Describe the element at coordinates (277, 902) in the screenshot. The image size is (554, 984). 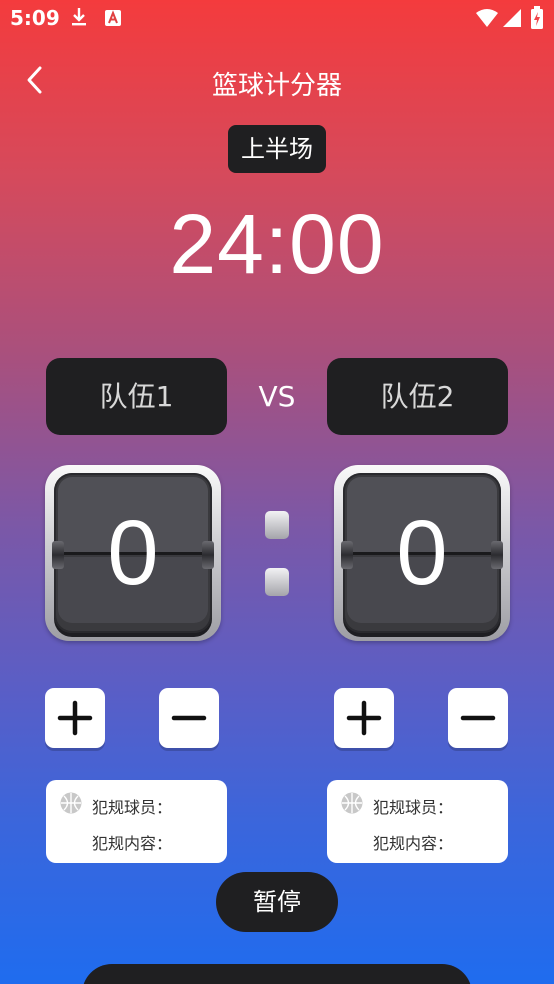
I see `pause-button: 暂停` at that location.